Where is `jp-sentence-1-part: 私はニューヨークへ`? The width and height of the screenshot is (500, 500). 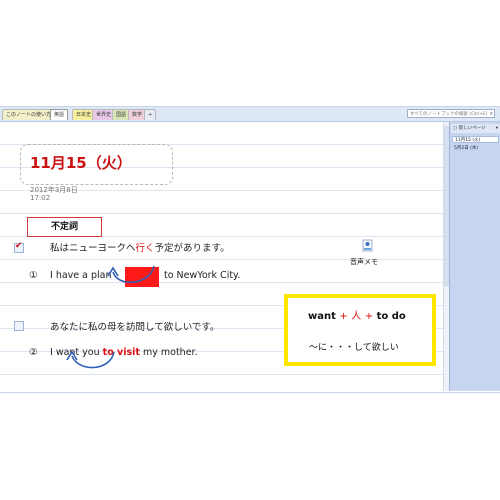 jp-sentence-1-part: 私はニューヨークへ is located at coordinates (93, 248).